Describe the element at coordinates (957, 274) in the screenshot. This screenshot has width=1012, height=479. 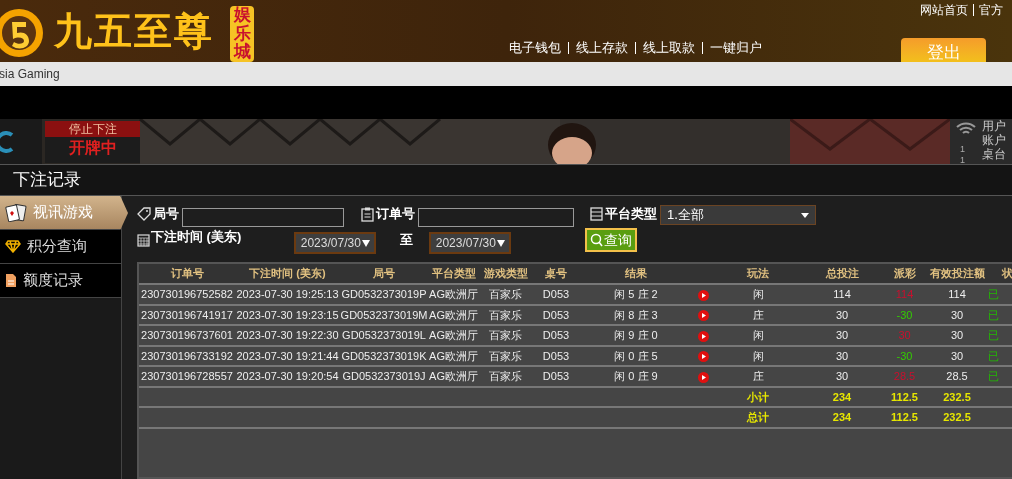
I see `column-header: 有效投注额` at that location.